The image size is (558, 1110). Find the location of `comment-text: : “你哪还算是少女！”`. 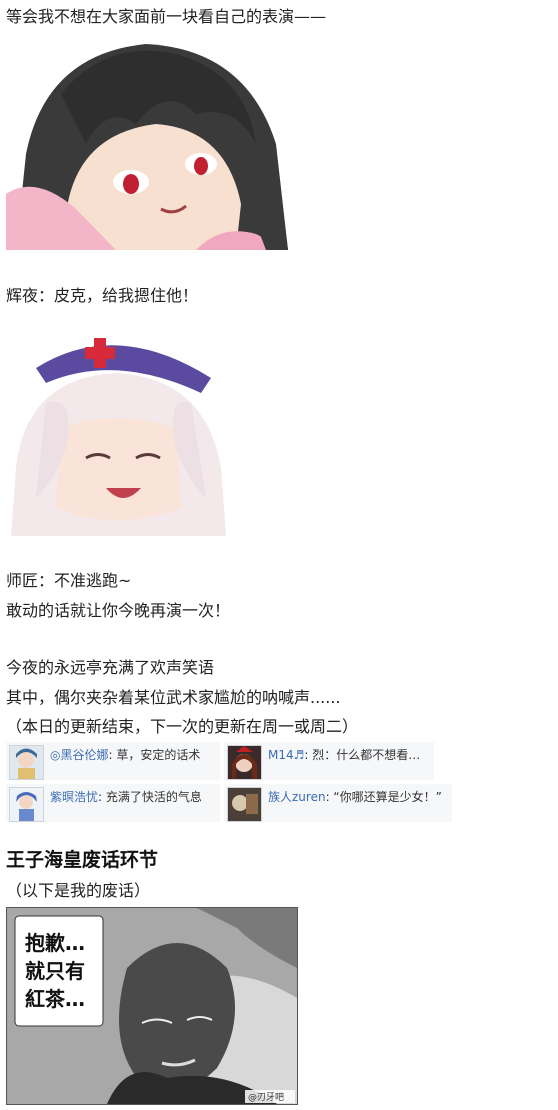

comment-text: : “你哪还算是少女！” is located at coordinates (383, 797).